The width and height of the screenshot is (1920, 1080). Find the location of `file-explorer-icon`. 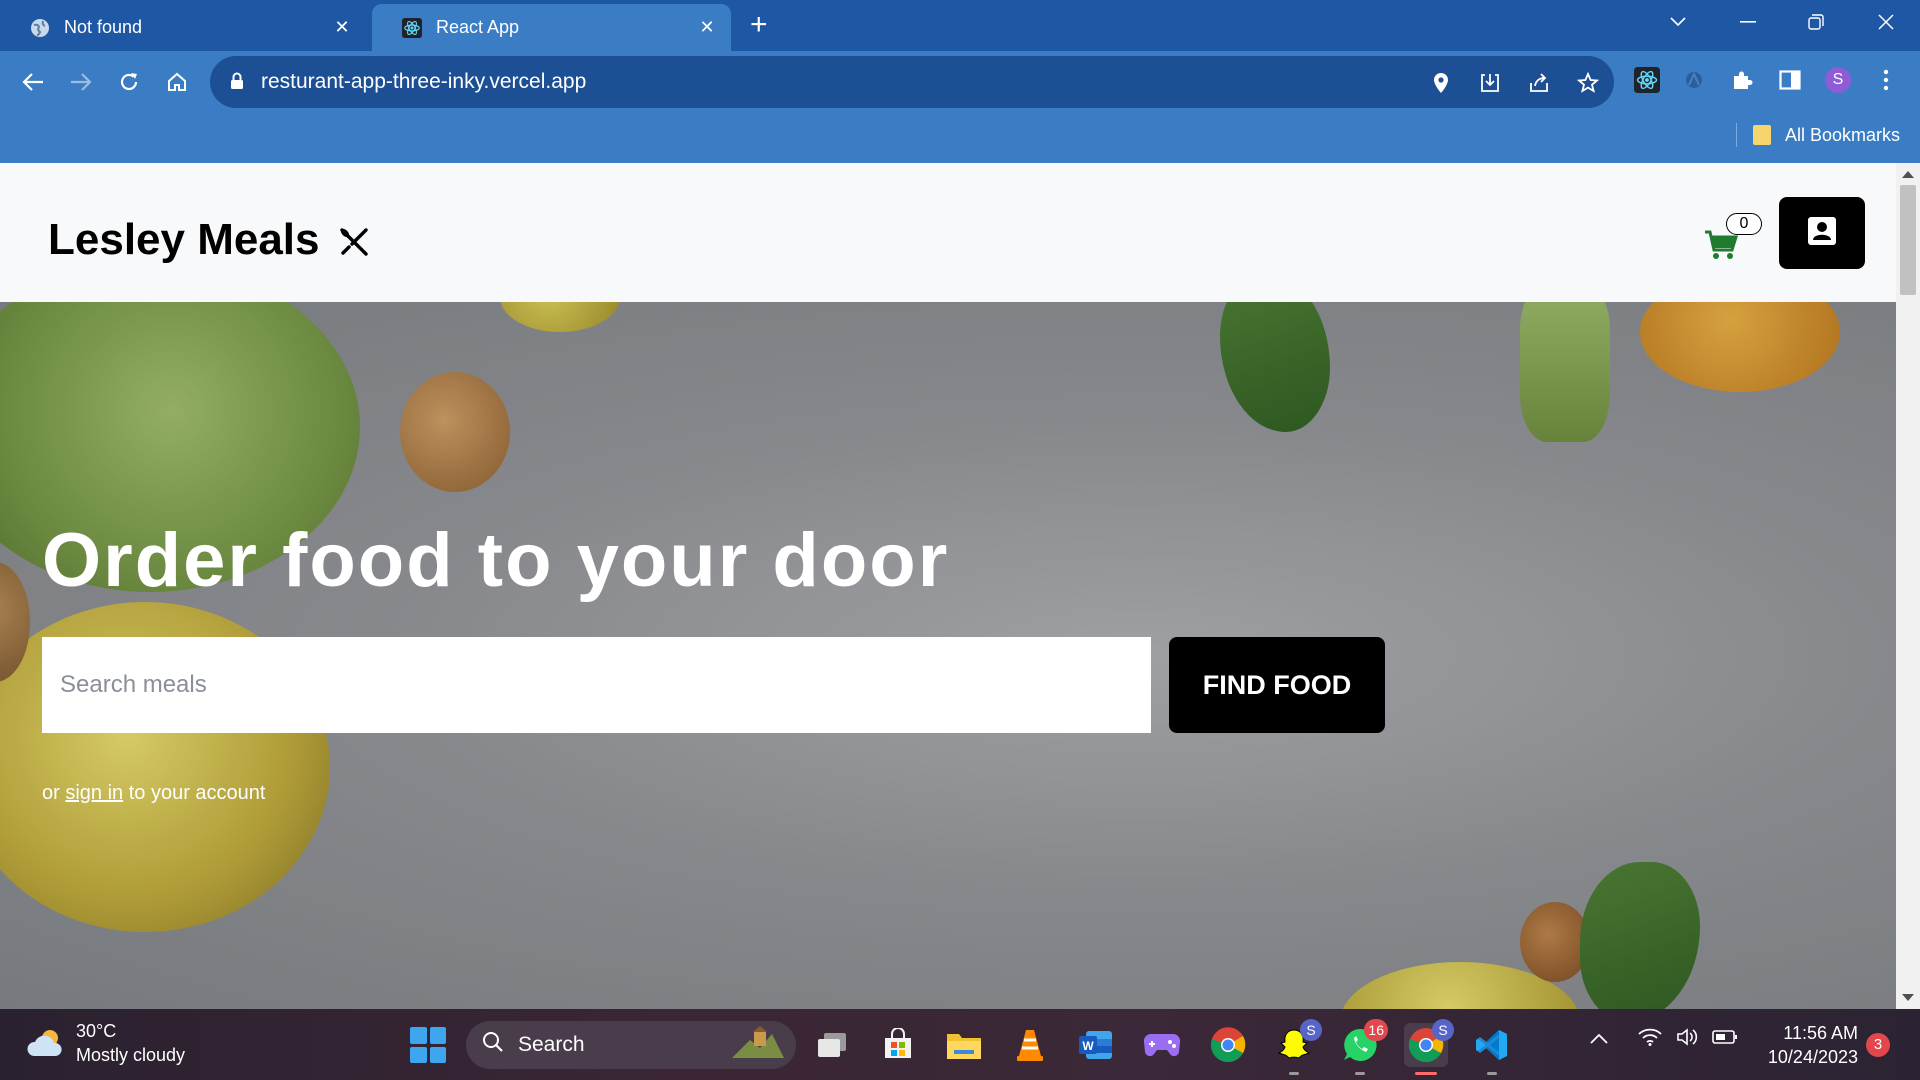

file-explorer-icon is located at coordinates (964, 1045).